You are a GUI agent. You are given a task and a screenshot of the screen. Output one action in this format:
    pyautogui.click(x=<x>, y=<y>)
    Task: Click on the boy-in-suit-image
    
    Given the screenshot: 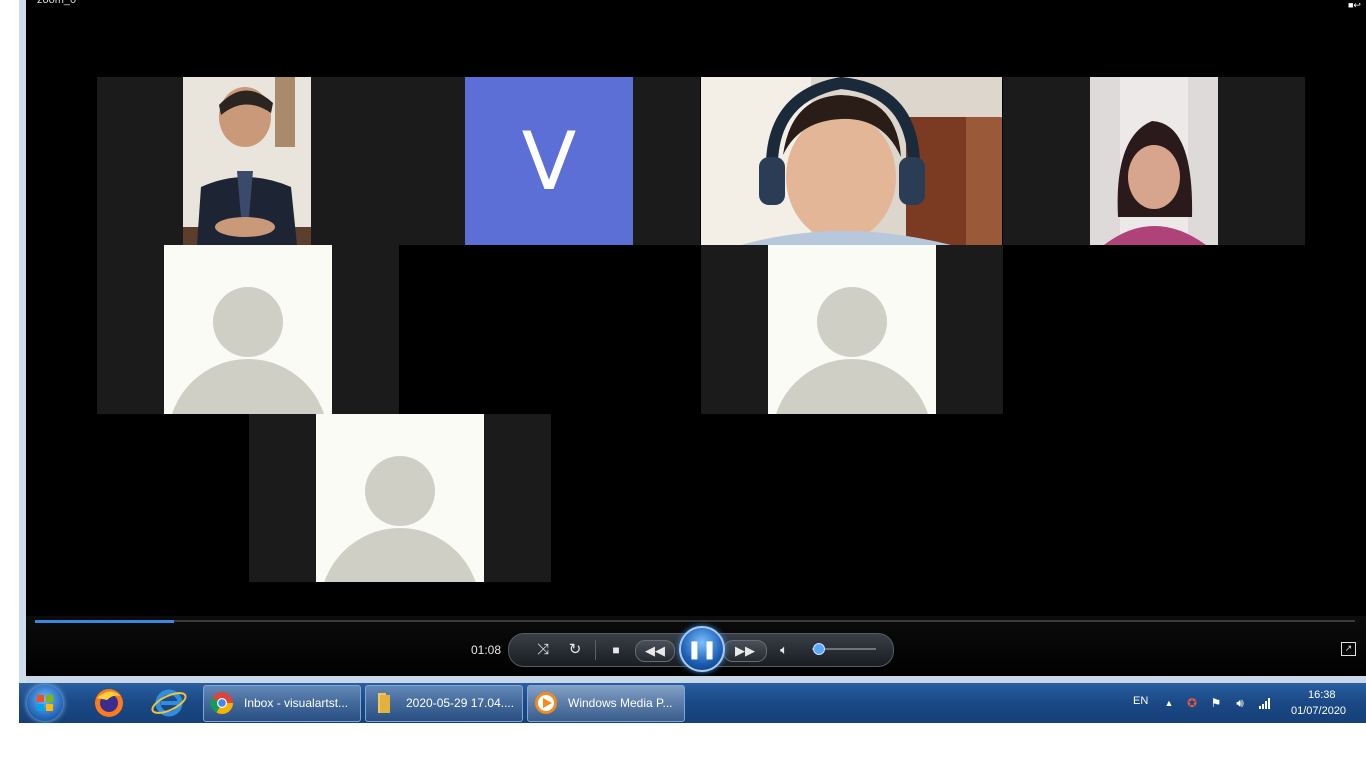 What is the action you would take?
    pyautogui.click(x=247, y=161)
    